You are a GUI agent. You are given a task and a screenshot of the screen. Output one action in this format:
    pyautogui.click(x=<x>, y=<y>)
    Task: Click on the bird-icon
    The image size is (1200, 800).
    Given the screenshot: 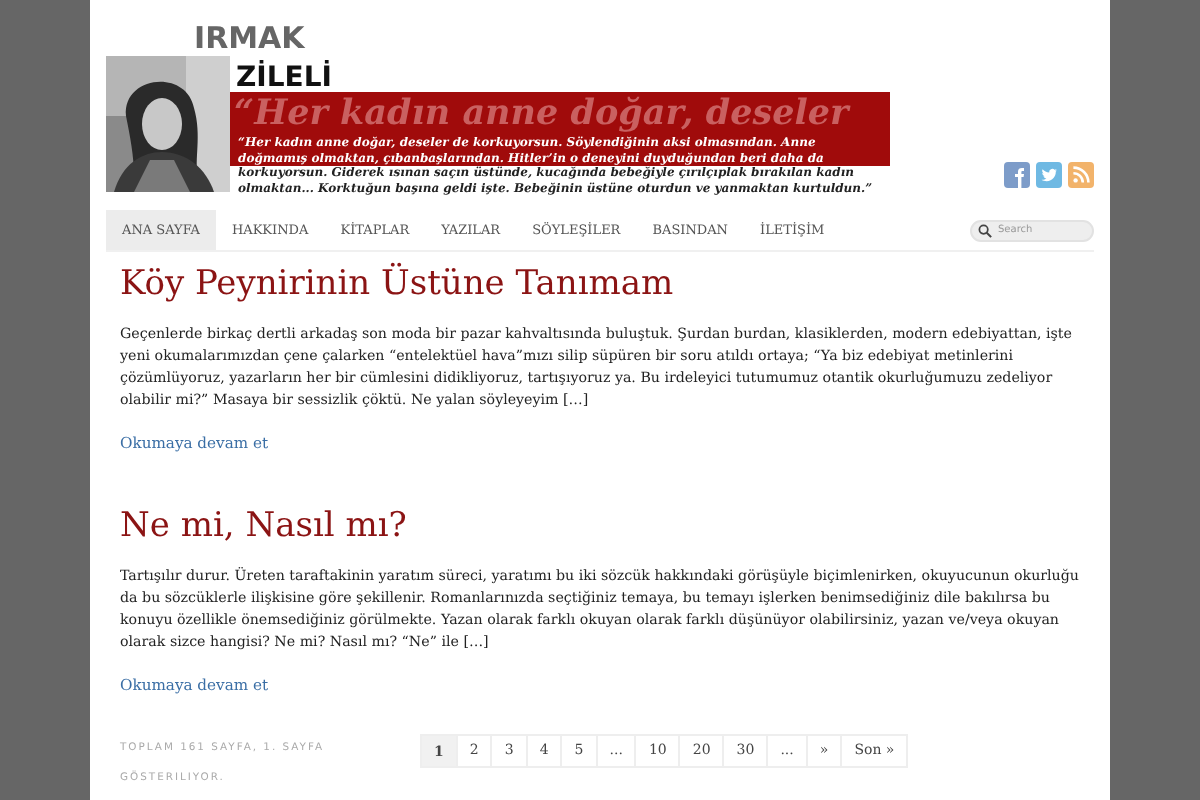 What is the action you would take?
    pyautogui.click(x=1049, y=175)
    